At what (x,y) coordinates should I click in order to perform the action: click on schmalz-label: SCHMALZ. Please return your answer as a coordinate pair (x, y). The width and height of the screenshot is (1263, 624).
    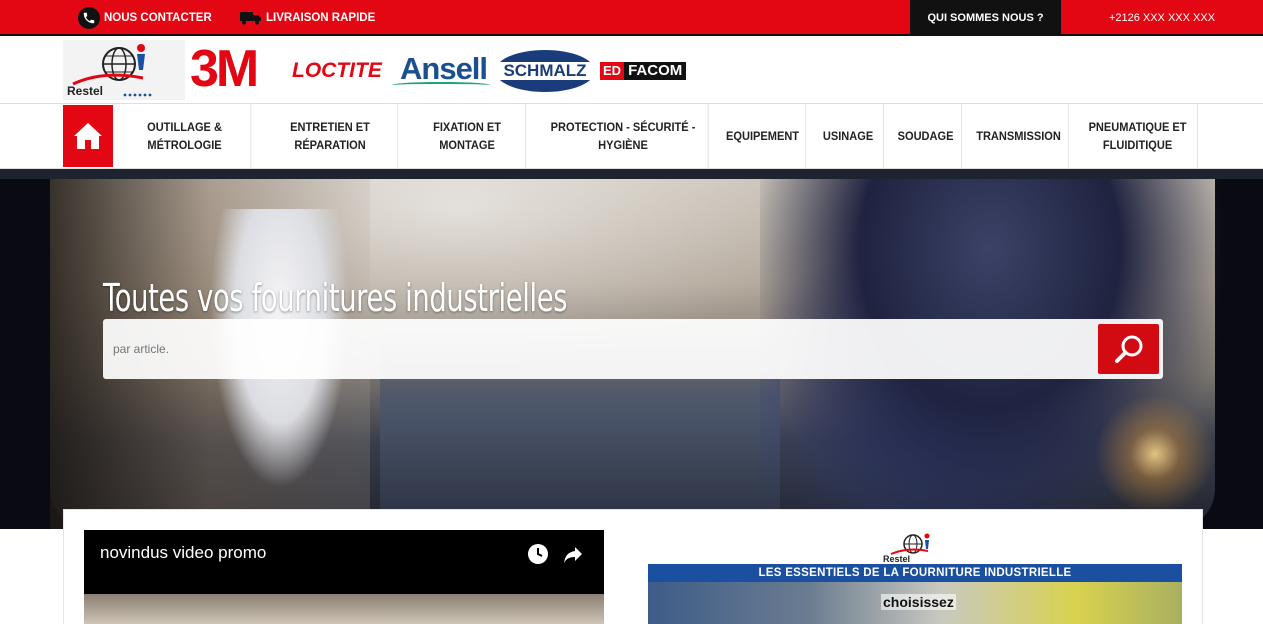
    Looking at the image, I should click on (545, 71).